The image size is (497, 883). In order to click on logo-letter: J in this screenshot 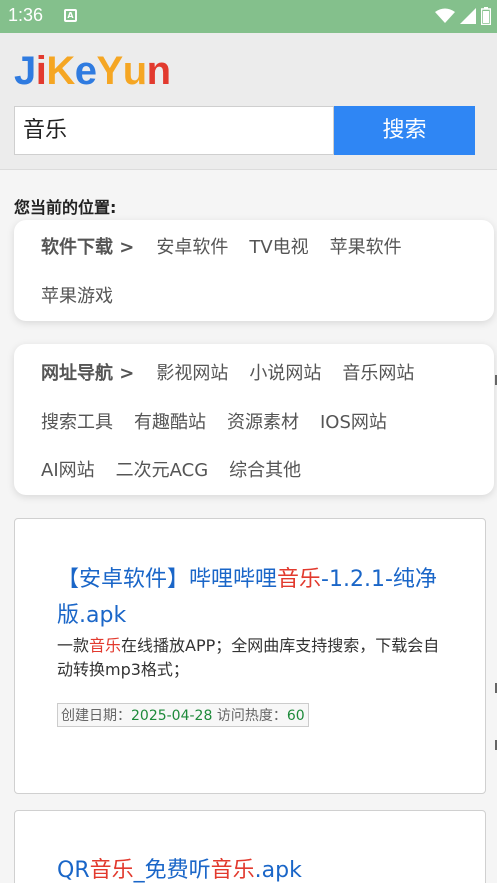, I will do `click(25, 71)`.